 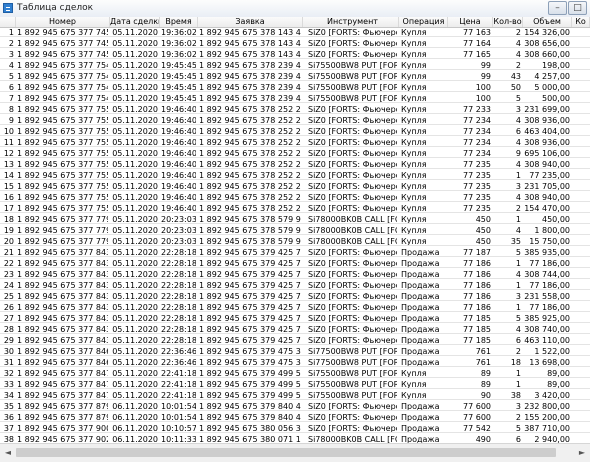 I want to click on cell-quantity: 50, so click(x=515, y=87).